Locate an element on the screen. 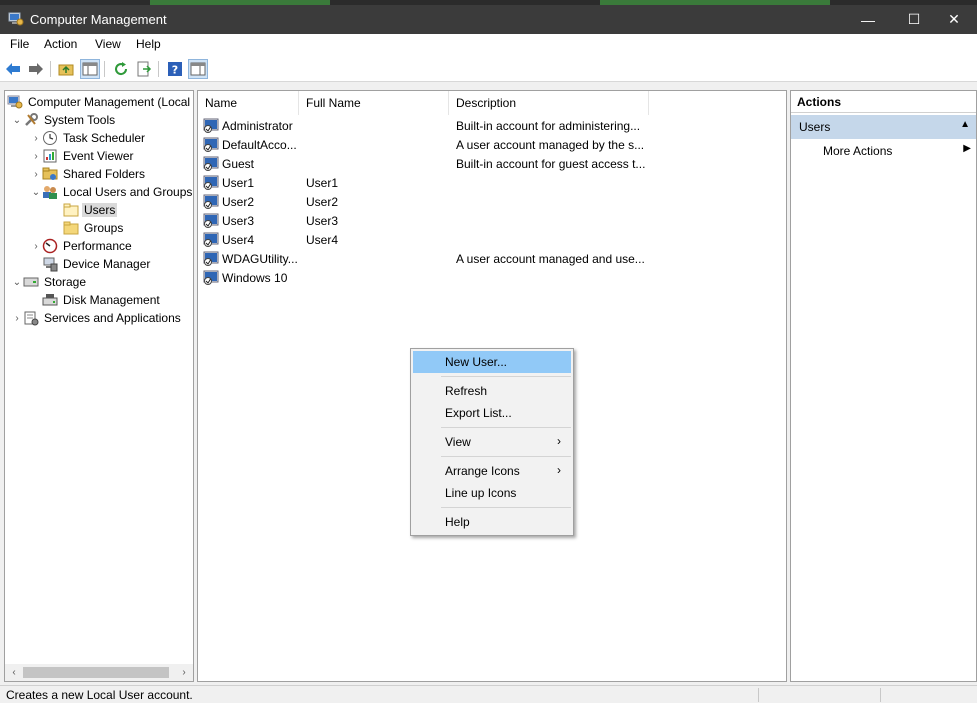 The width and height of the screenshot is (977, 703). context-separator is located at coordinates (506, 376).